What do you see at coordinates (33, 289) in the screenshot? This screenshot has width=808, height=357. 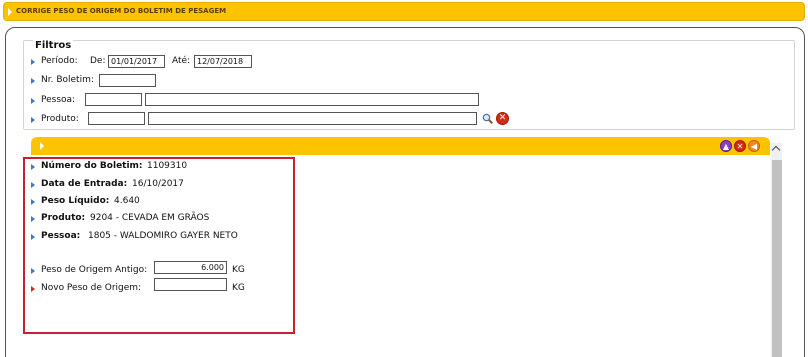 I see `required-bullet-icon` at bounding box center [33, 289].